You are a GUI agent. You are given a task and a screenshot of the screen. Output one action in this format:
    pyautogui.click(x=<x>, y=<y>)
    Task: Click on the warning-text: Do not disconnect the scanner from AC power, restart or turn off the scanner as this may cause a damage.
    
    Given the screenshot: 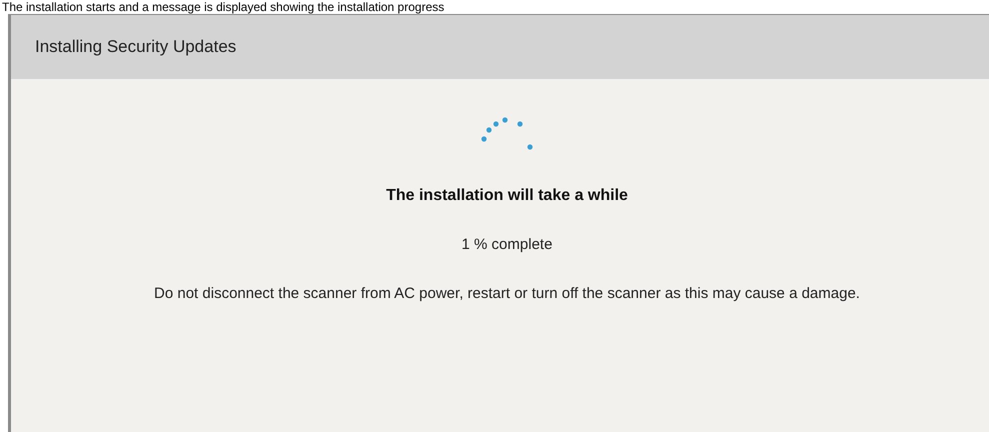 What is the action you would take?
    pyautogui.click(x=507, y=294)
    